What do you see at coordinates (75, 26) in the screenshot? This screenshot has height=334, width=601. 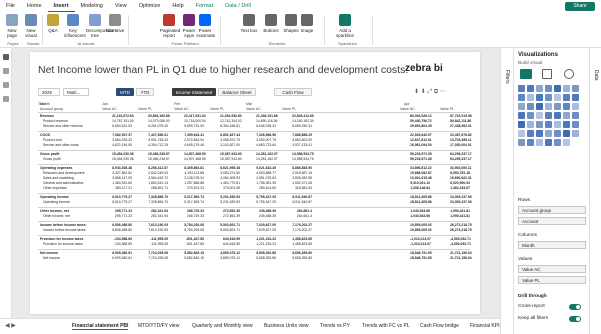 I see `ribbon-button-key-influencers: Key influencers` at bounding box center [75, 26].